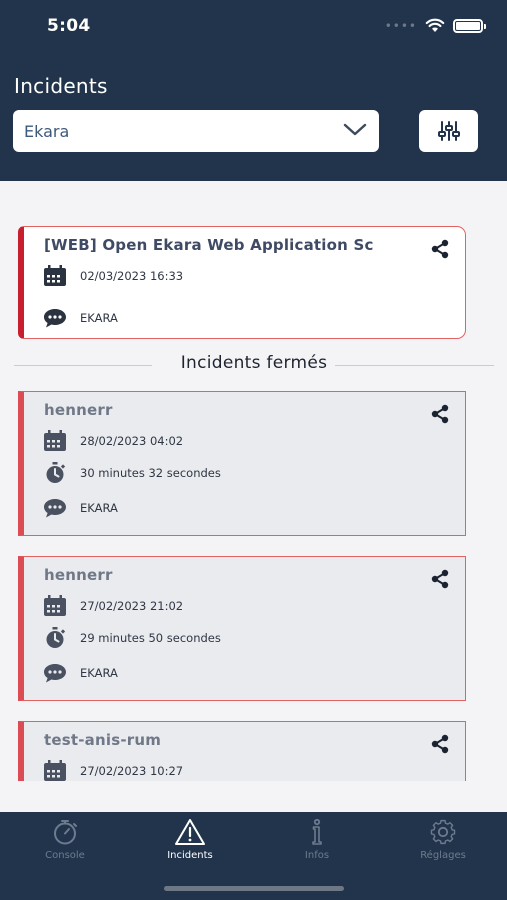 Image resolution: width=507 pixels, height=900 pixels. What do you see at coordinates (254, 888) in the screenshot?
I see `home-indicator` at bounding box center [254, 888].